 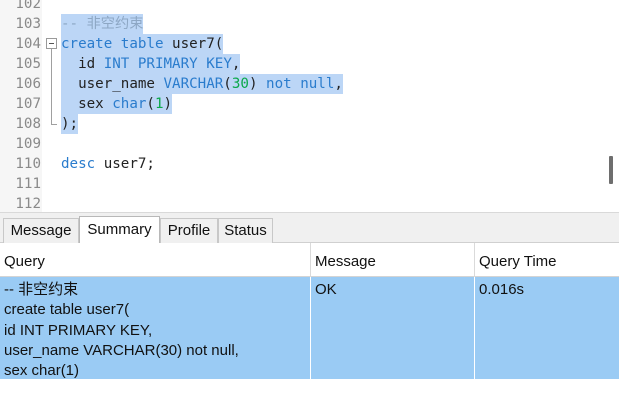 What do you see at coordinates (28, 44) in the screenshot?
I see `line-number: 104` at bounding box center [28, 44].